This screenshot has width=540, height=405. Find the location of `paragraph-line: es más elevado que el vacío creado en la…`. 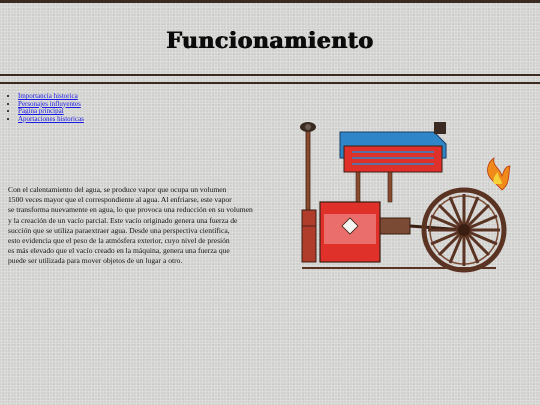

paragraph-line: es más elevado que el vacío creado en la… is located at coordinates (119, 251).